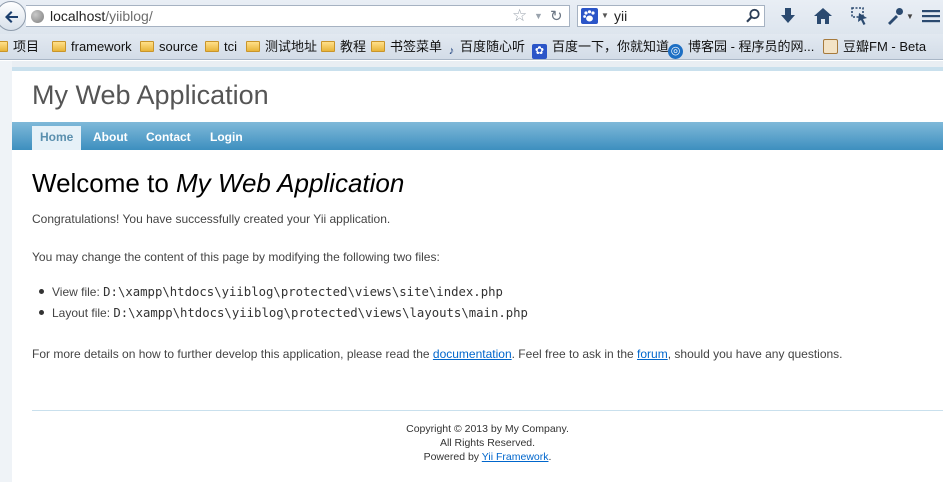 The image size is (943, 482). What do you see at coordinates (652, 354) in the screenshot?
I see `forum-link: forum` at bounding box center [652, 354].